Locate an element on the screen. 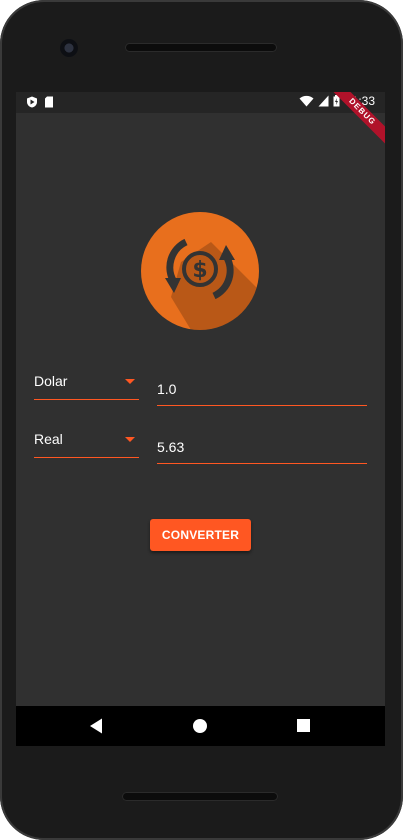 The height and width of the screenshot is (840, 403). bottom-speaker is located at coordinates (200, 796).